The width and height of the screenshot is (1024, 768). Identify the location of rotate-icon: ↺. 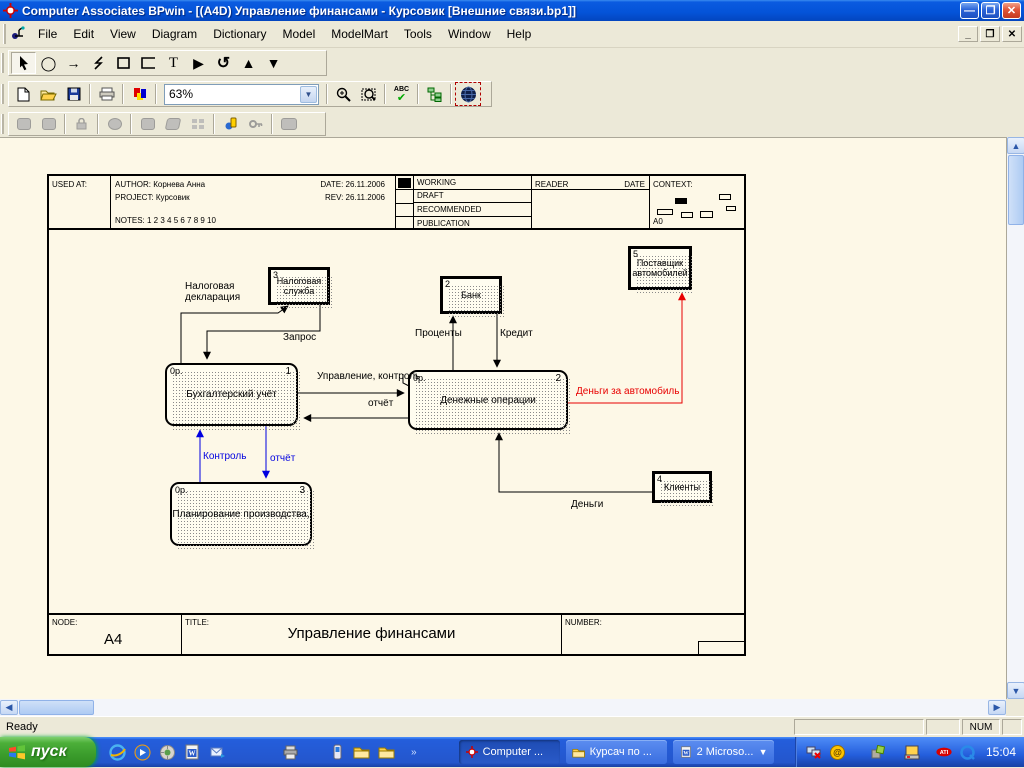
(223, 63).